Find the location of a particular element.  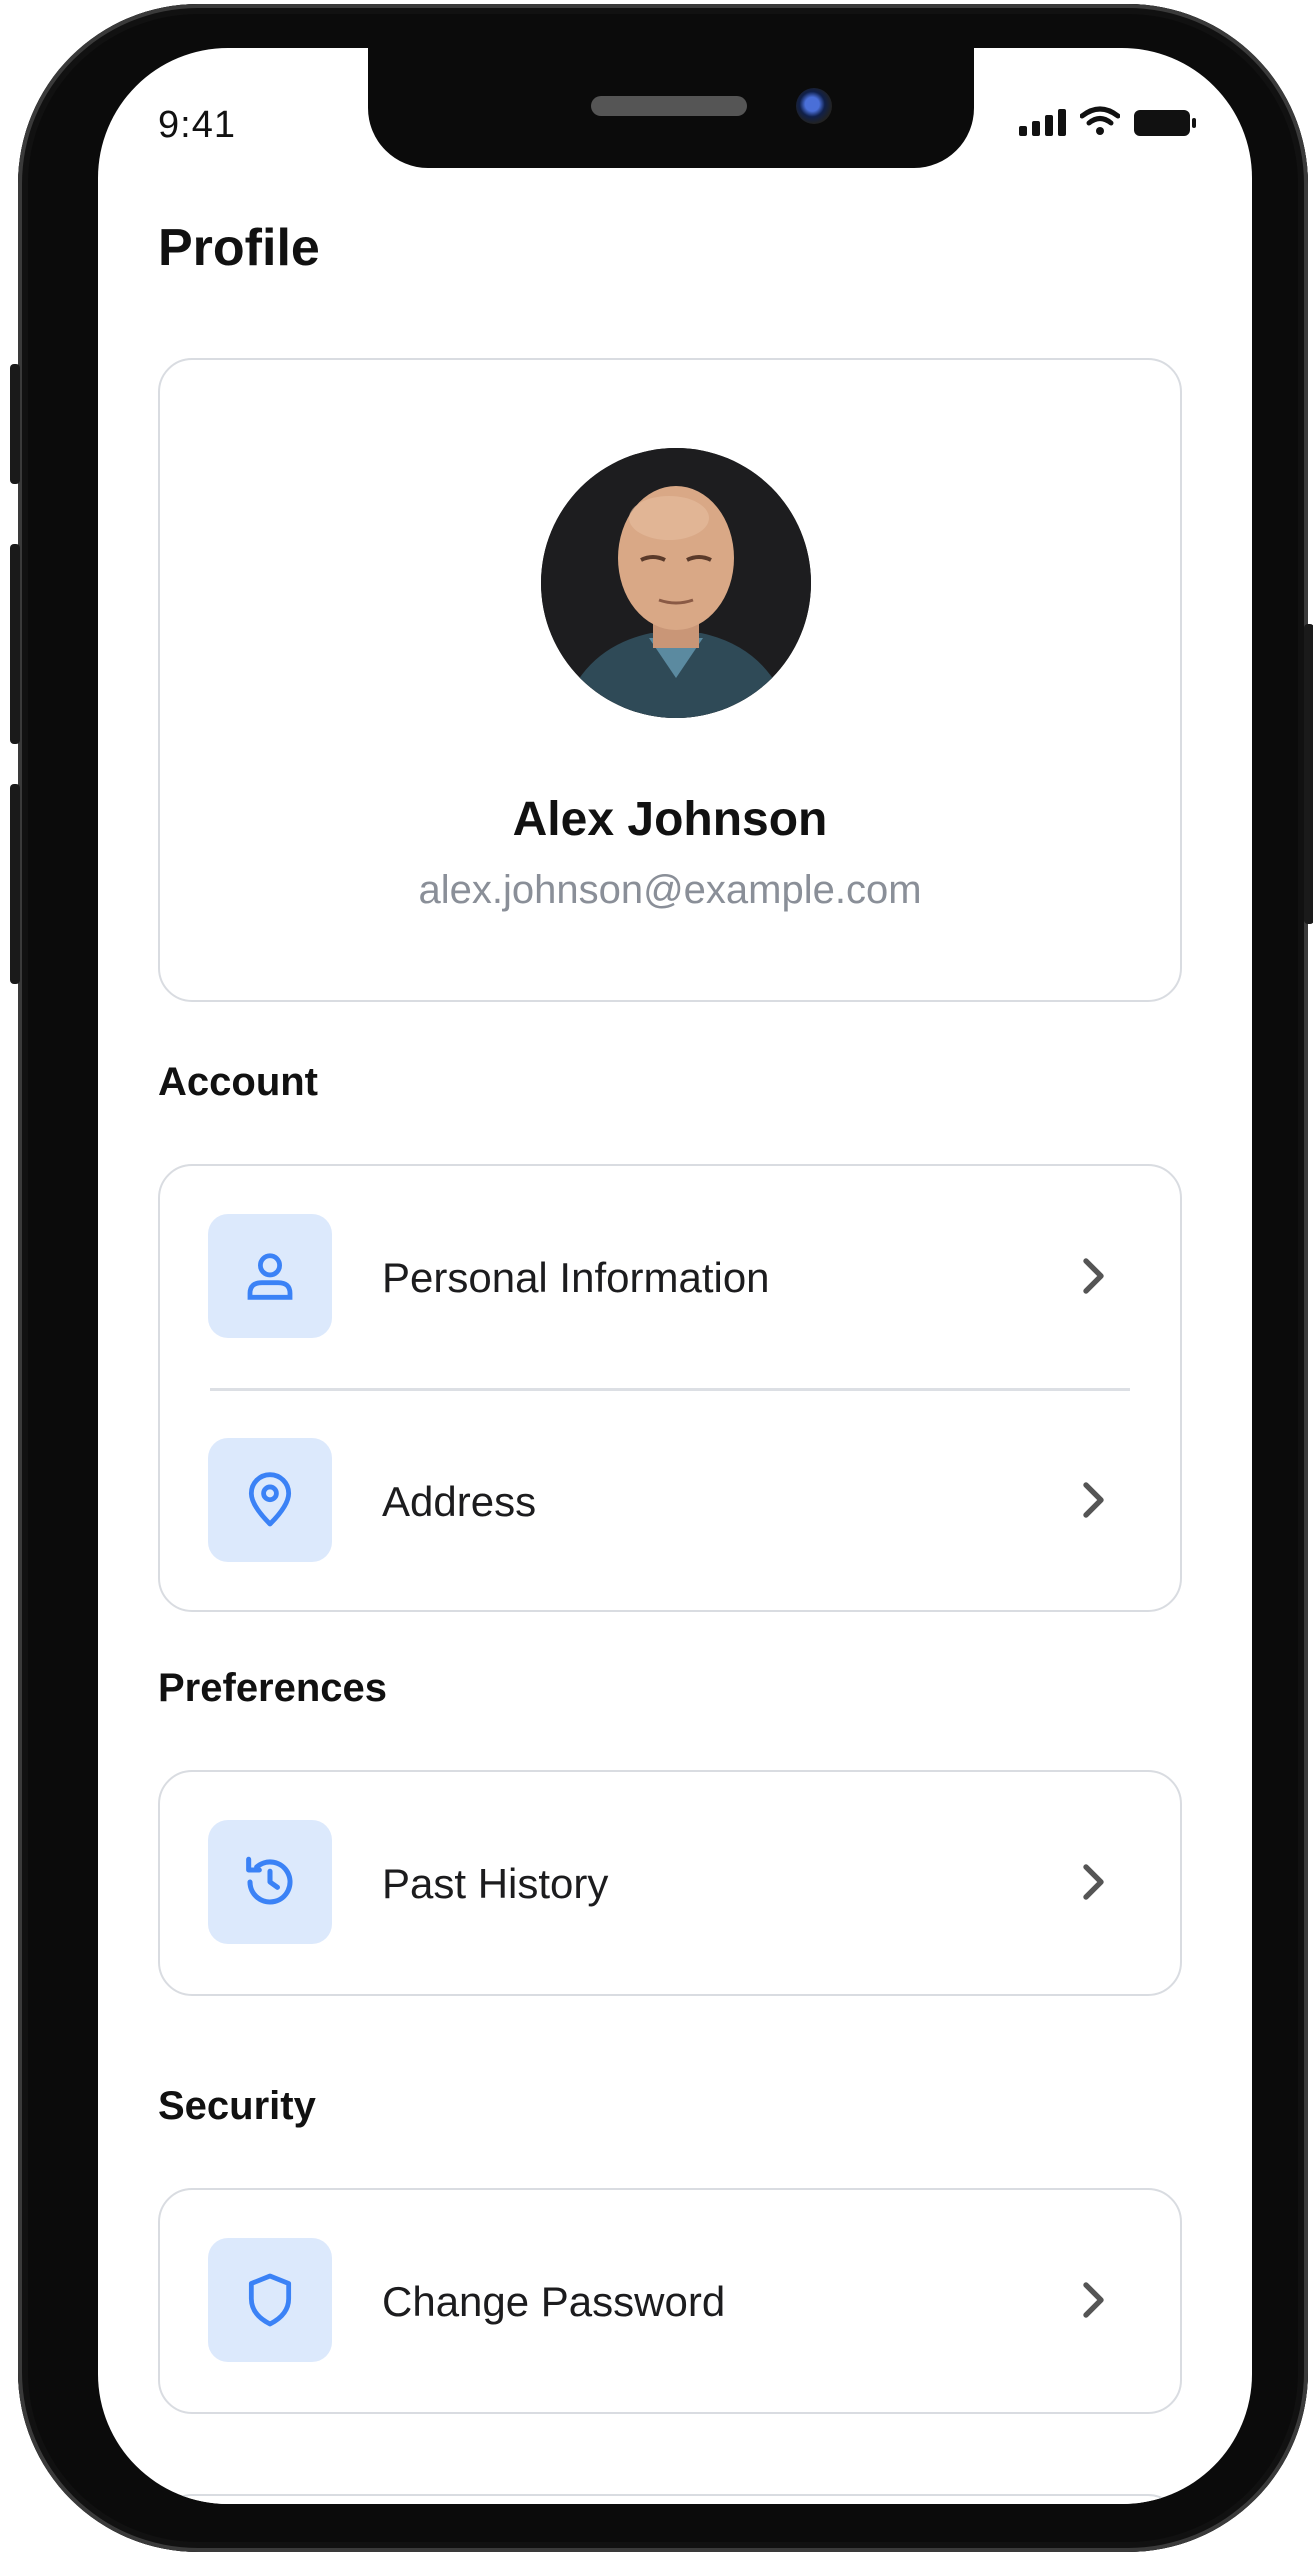

menu-item-label: Past History is located at coordinates (495, 1883).